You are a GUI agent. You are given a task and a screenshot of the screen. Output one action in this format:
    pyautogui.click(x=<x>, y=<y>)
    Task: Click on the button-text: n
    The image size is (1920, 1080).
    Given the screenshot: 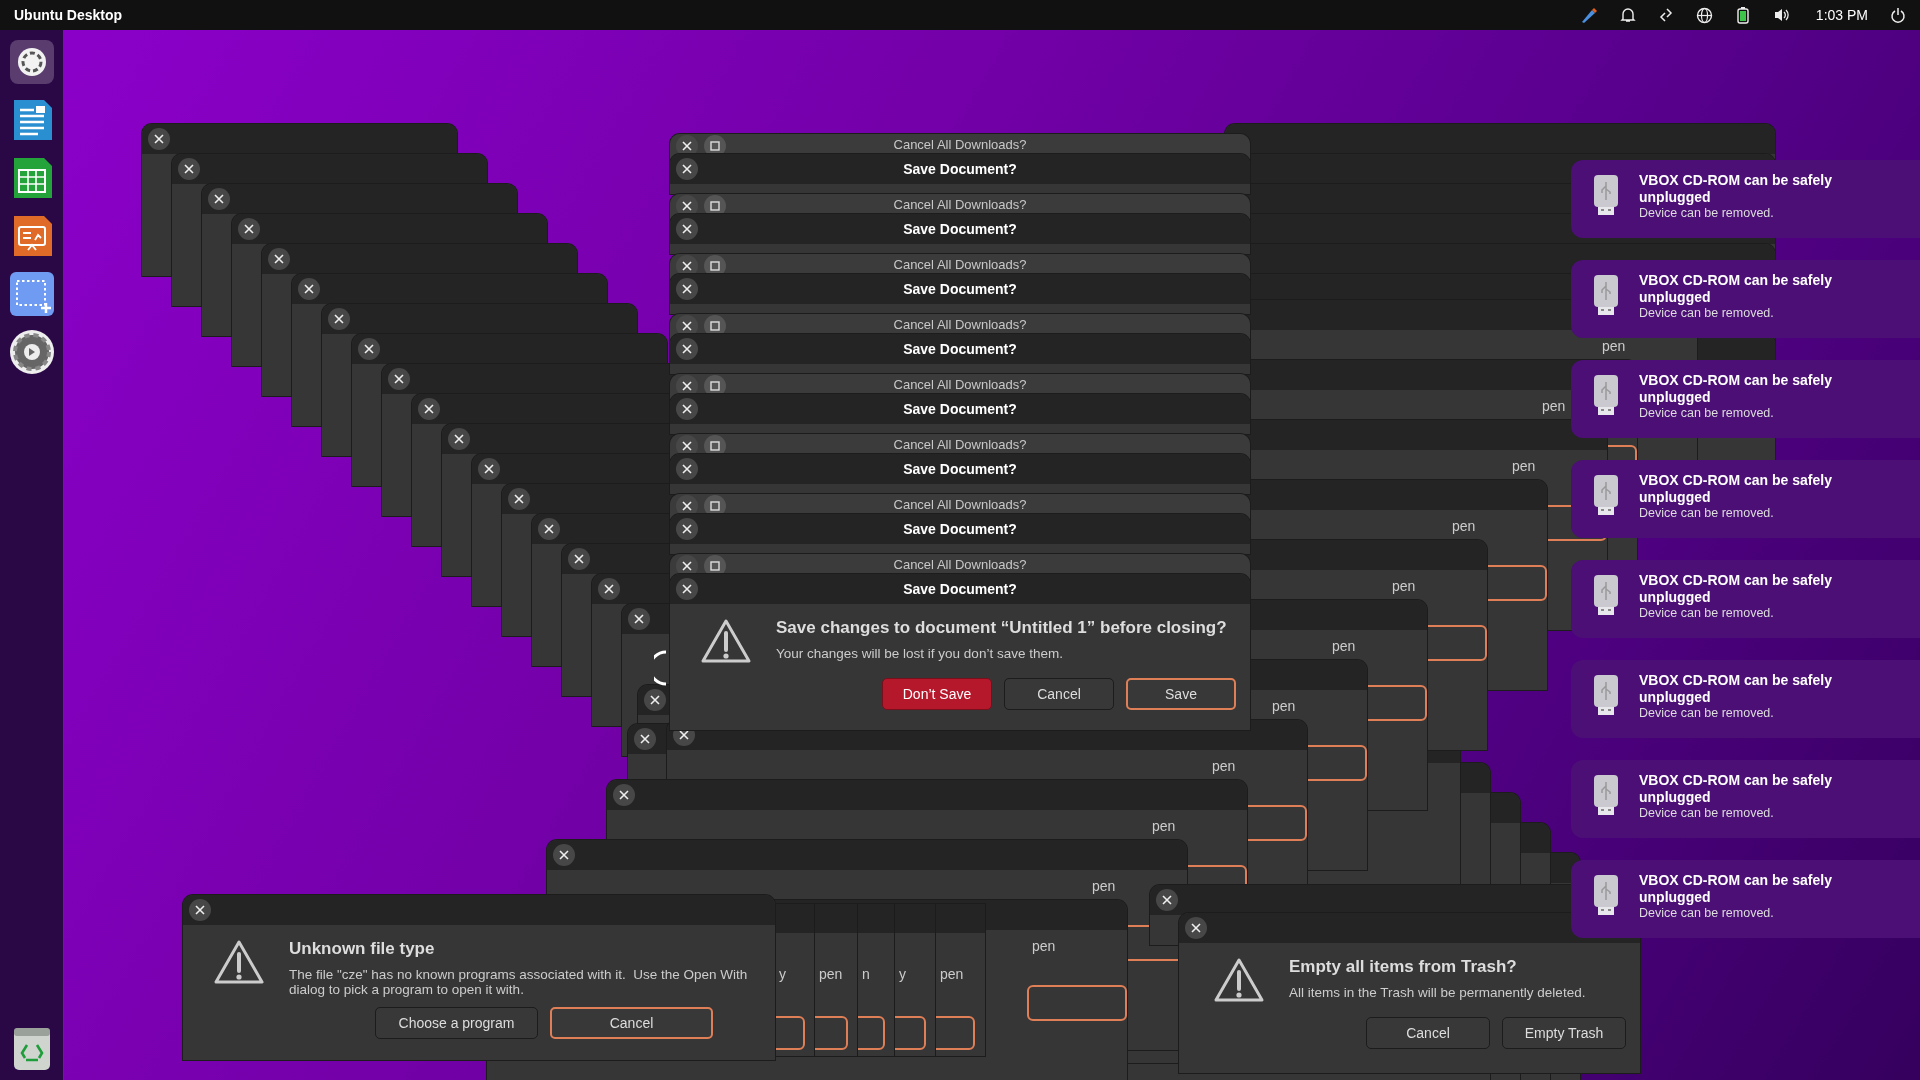 What is the action you would take?
    pyautogui.click(x=866, y=974)
    